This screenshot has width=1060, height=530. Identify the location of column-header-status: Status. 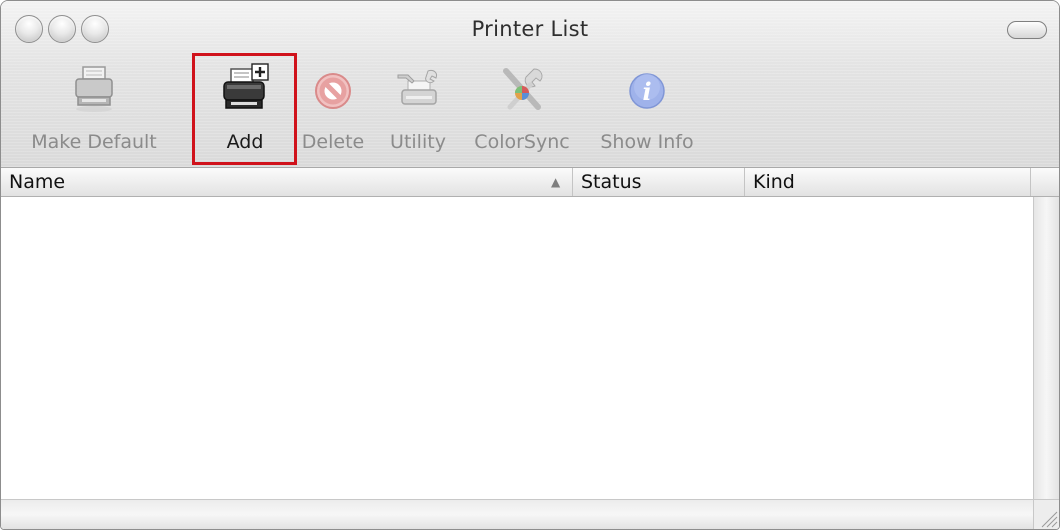
(659, 182).